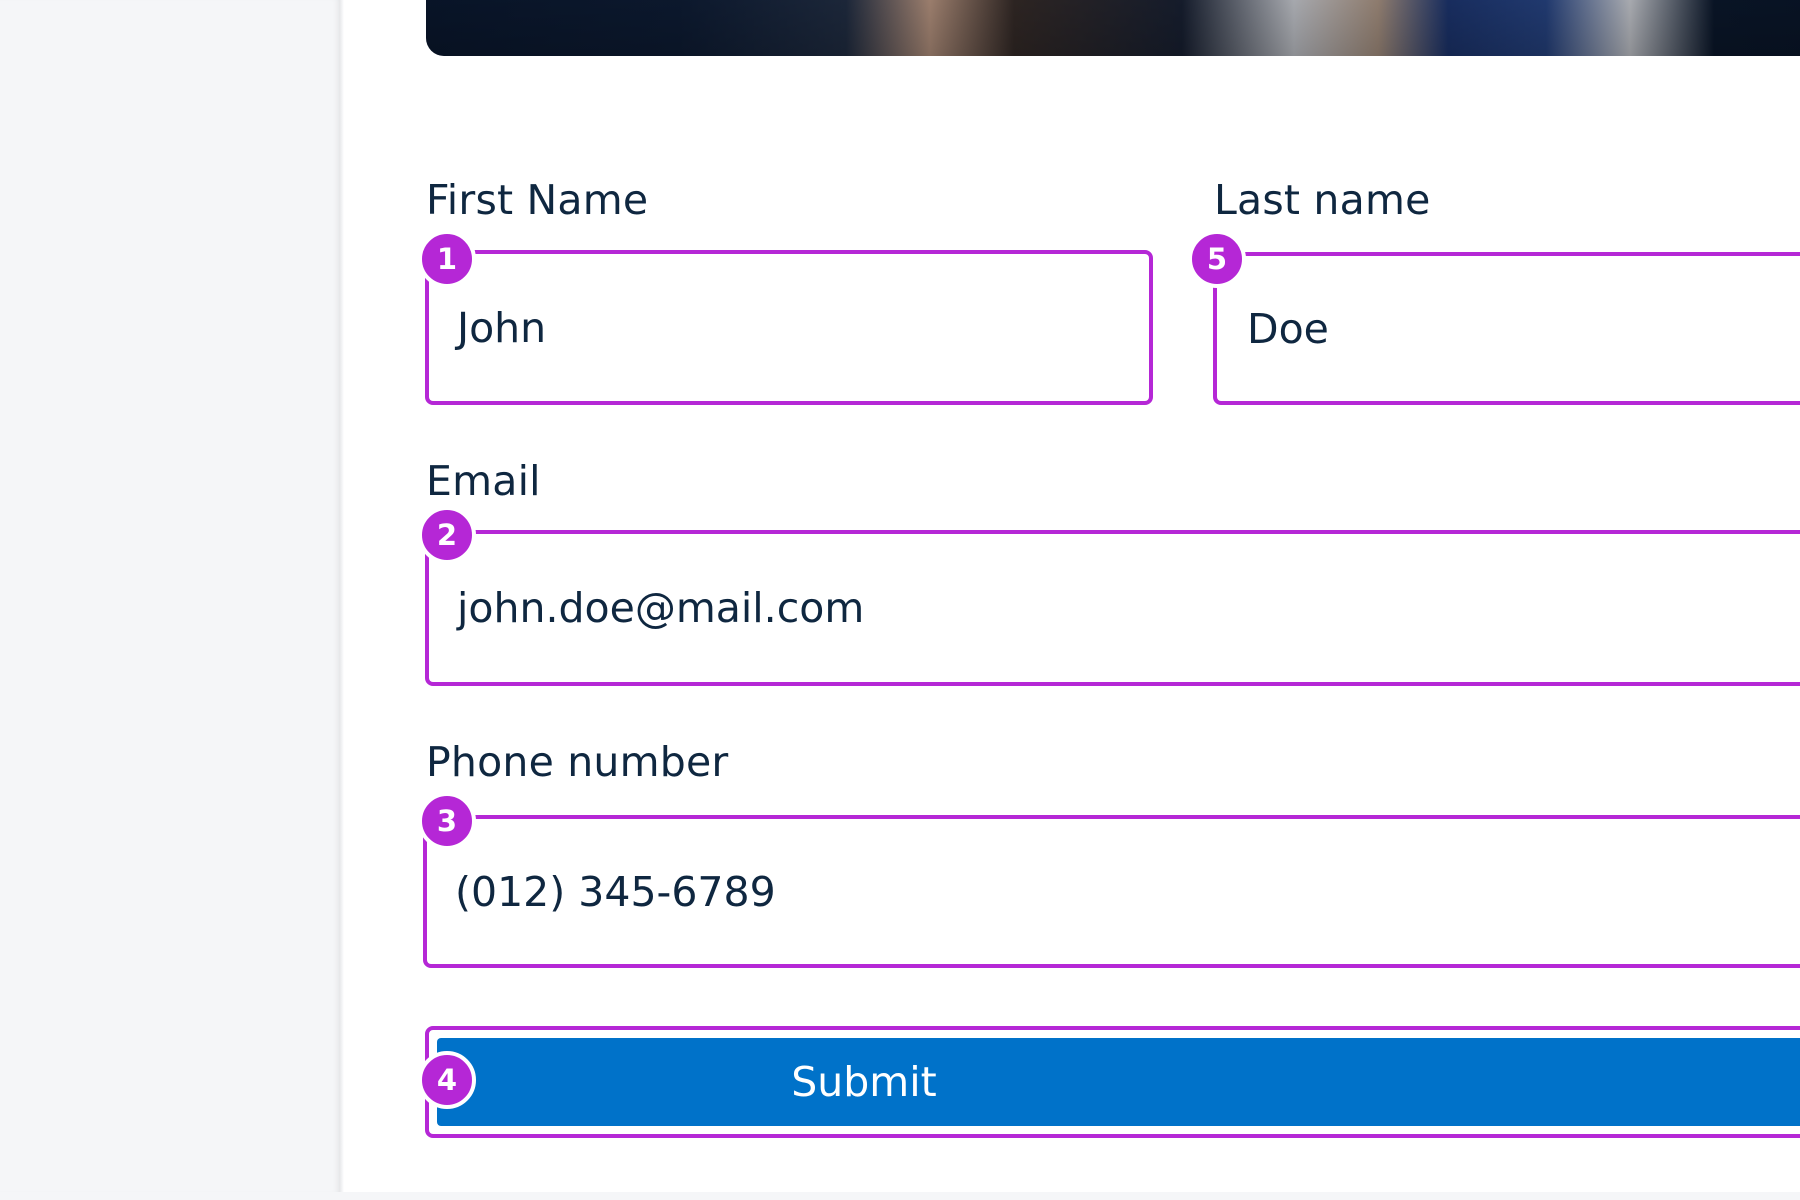  I want to click on side-panel-divider, so click(342, 596).